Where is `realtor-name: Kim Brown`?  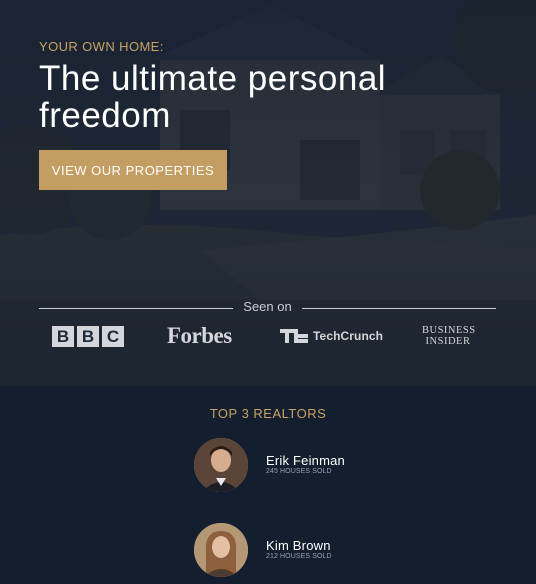 realtor-name: Kim Brown is located at coordinates (298, 545).